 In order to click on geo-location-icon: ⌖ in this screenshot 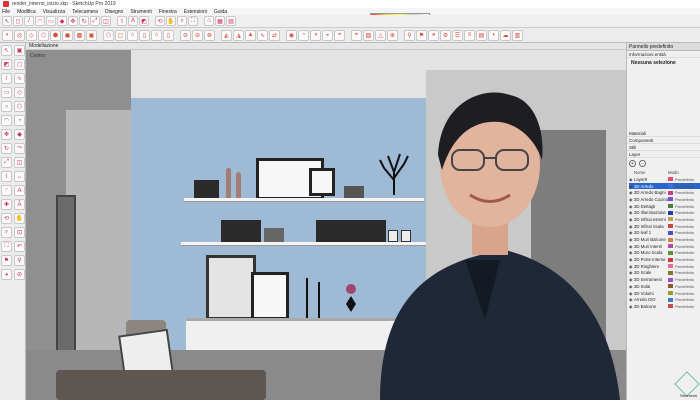, I will do `click(356, 35)`.